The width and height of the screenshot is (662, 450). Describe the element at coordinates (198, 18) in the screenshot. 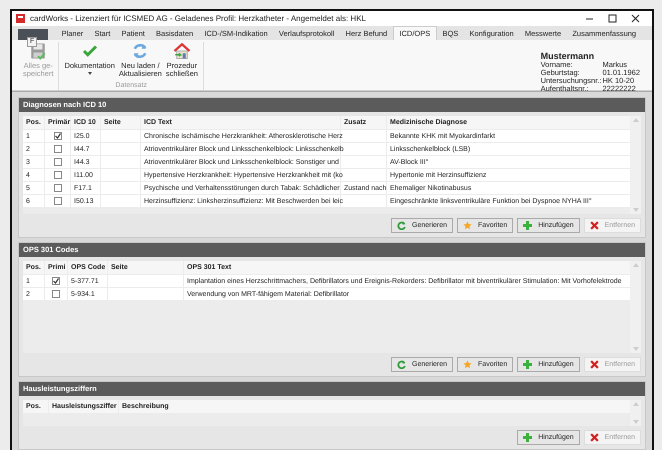

I see `window-title: cardWorks - Lizenziert für ICSMED AG - Geladenes Profil: Herzkatheter - Angemeldet als: HKL` at that location.